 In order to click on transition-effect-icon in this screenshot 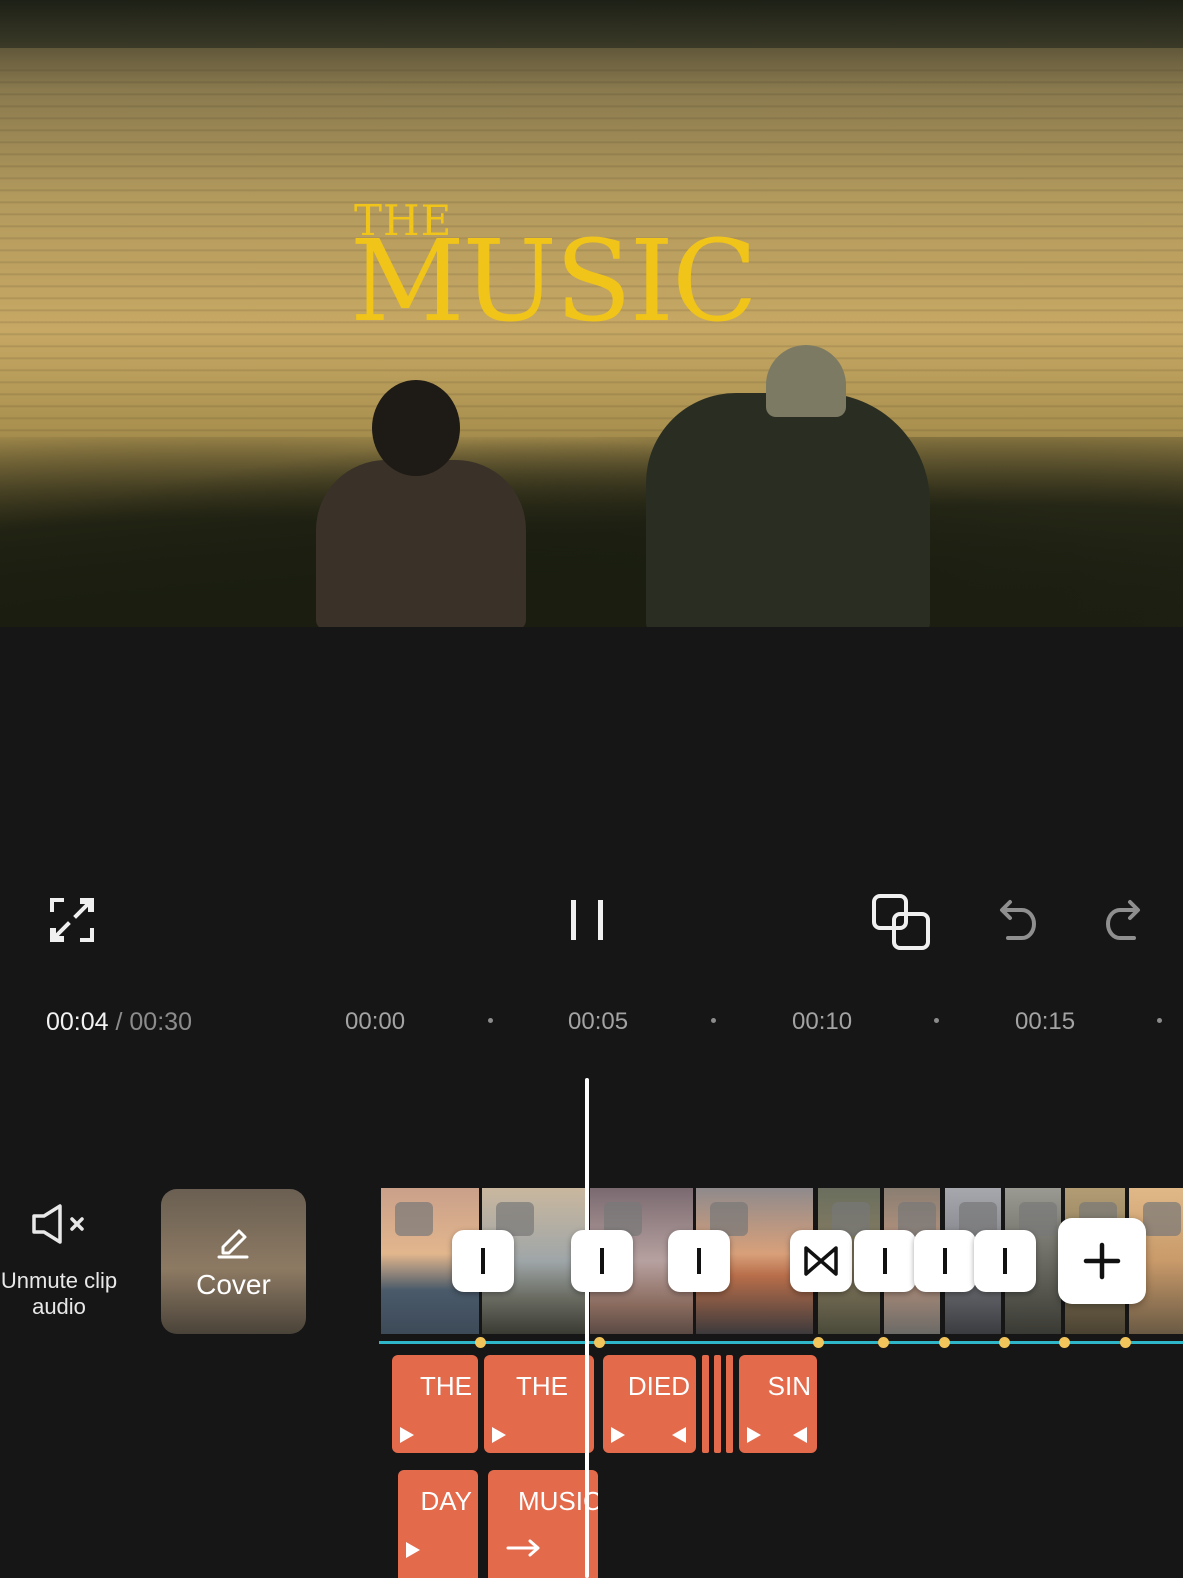, I will do `click(821, 1261)`.